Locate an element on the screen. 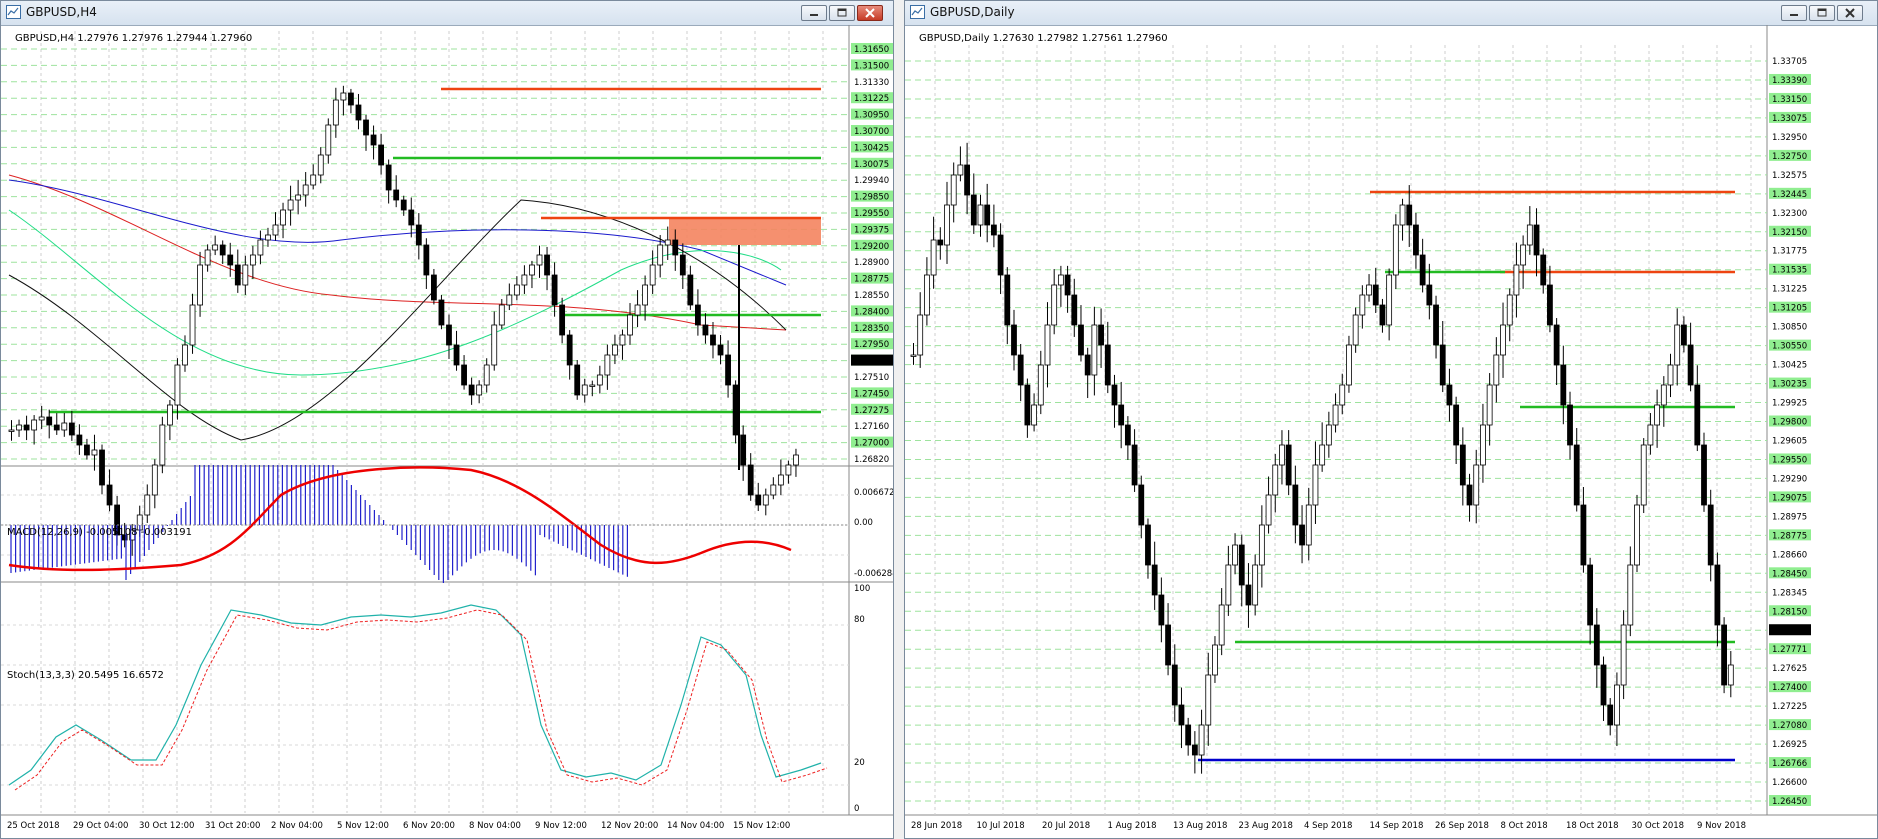 This screenshot has height=839, width=1878. time-label: 4 Sep 2018 is located at coordinates (1328, 826).